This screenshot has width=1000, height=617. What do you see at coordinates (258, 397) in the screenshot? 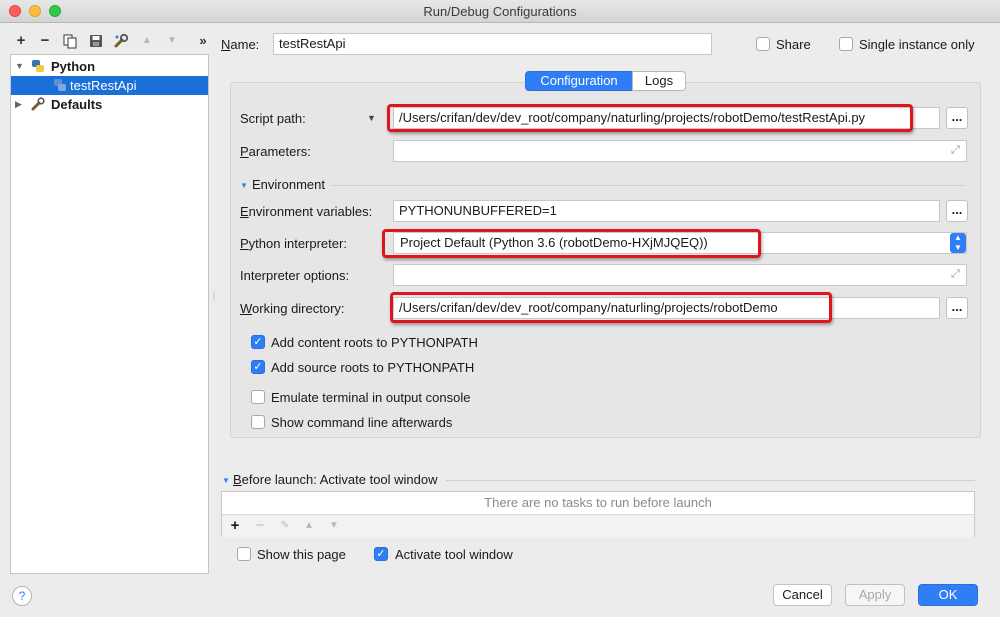
I see `emulate-terminal-checkbox` at bounding box center [258, 397].